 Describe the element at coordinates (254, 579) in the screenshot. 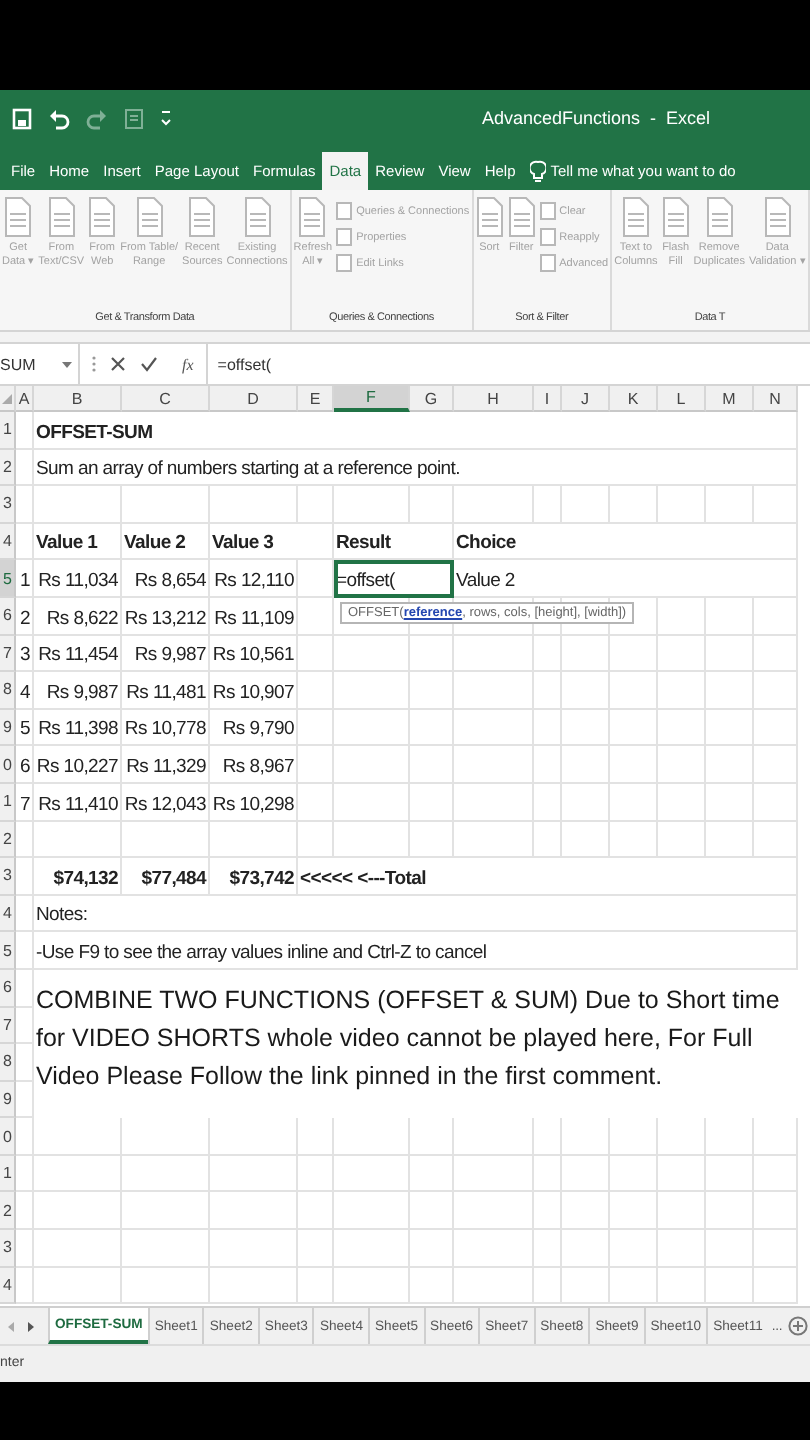

I see `spreadsheet-cell: Rs 12,110` at that location.